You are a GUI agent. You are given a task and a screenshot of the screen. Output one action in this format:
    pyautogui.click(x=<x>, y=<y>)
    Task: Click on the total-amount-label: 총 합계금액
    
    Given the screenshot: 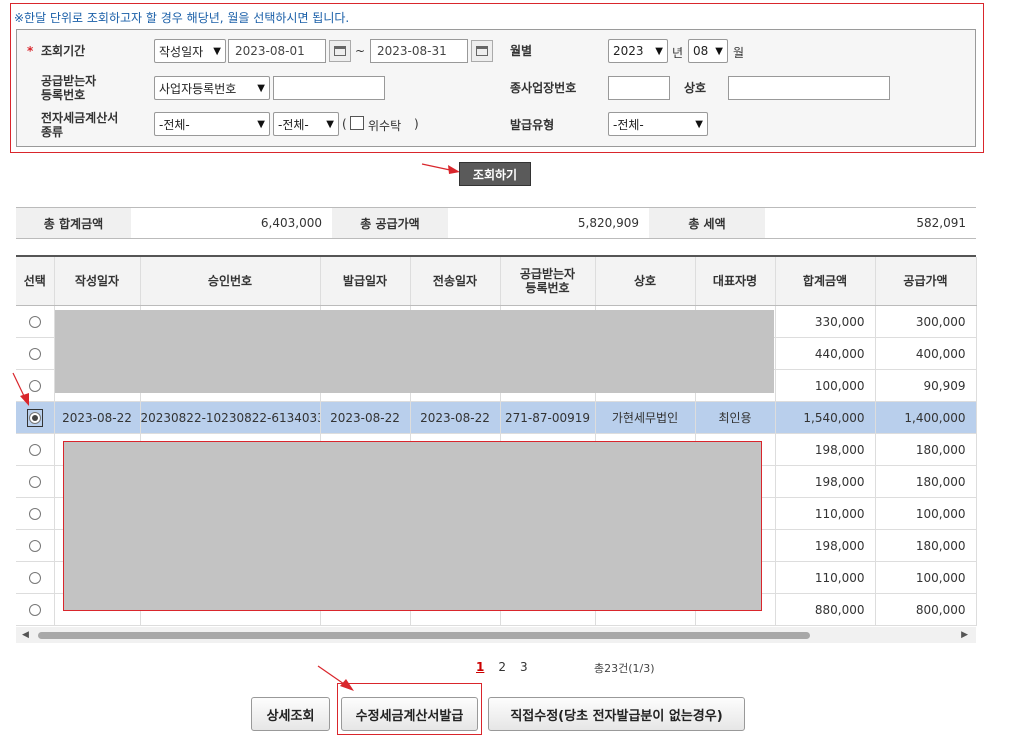 What is the action you would take?
    pyautogui.click(x=73, y=223)
    